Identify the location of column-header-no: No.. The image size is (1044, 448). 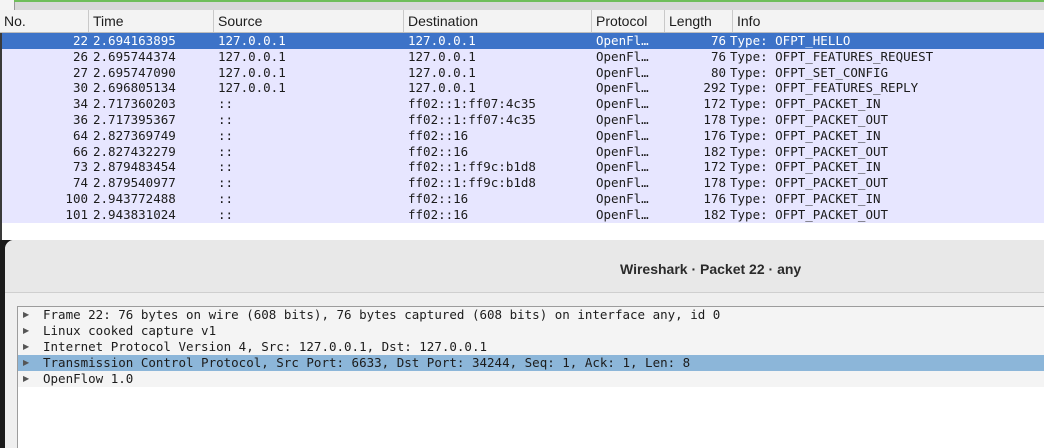
(46, 21).